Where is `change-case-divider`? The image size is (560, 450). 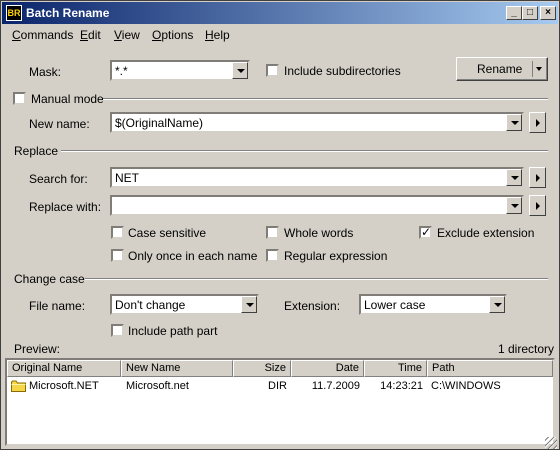
change-case-divider is located at coordinates (316, 279).